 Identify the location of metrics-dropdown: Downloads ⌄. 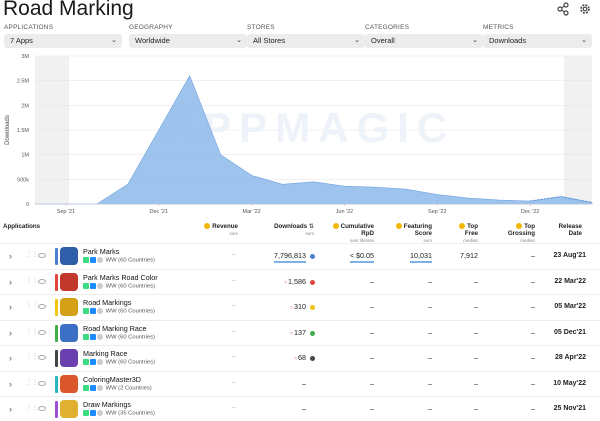
(537, 41).